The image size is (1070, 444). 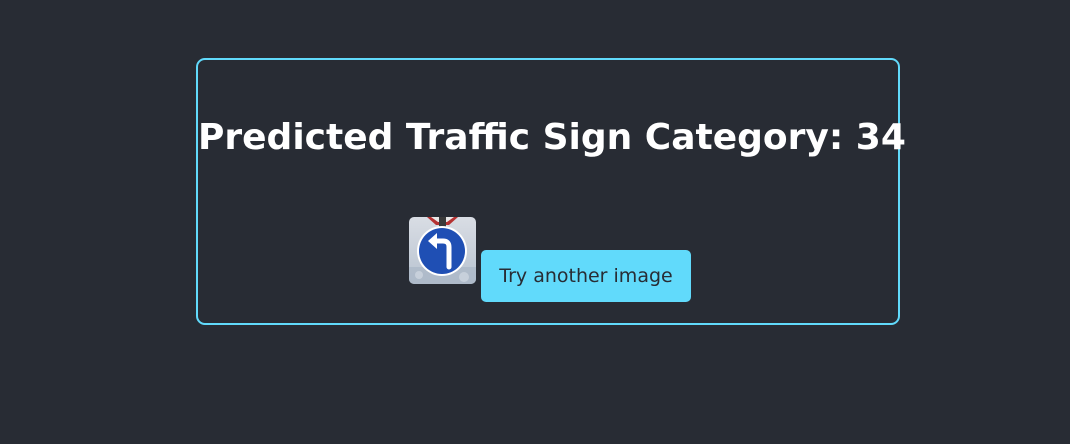 What do you see at coordinates (552, 137) in the screenshot?
I see `predicted-category-title: Predicted Traffic Sign Category: 34` at bounding box center [552, 137].